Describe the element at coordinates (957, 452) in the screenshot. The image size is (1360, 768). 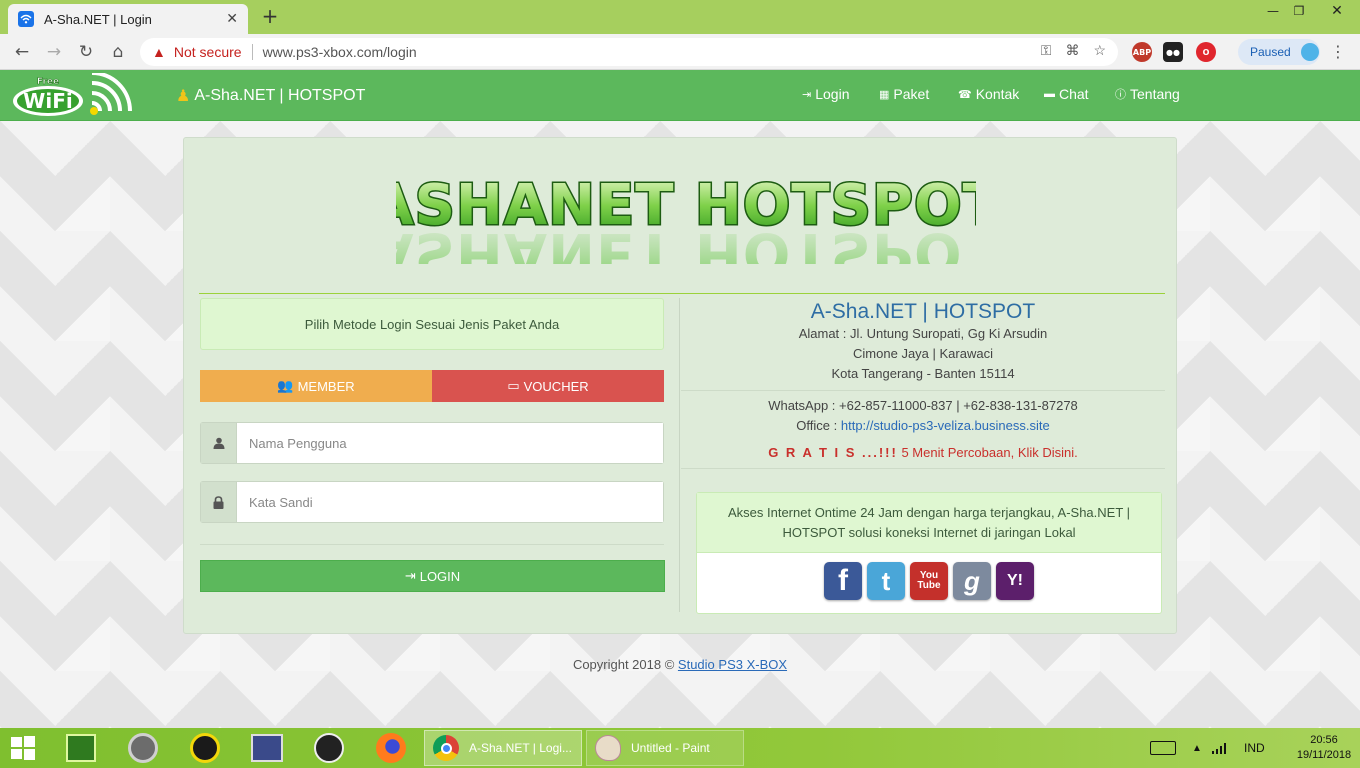
I see `trial-text: 5 Menit Percobaan,` at that location.